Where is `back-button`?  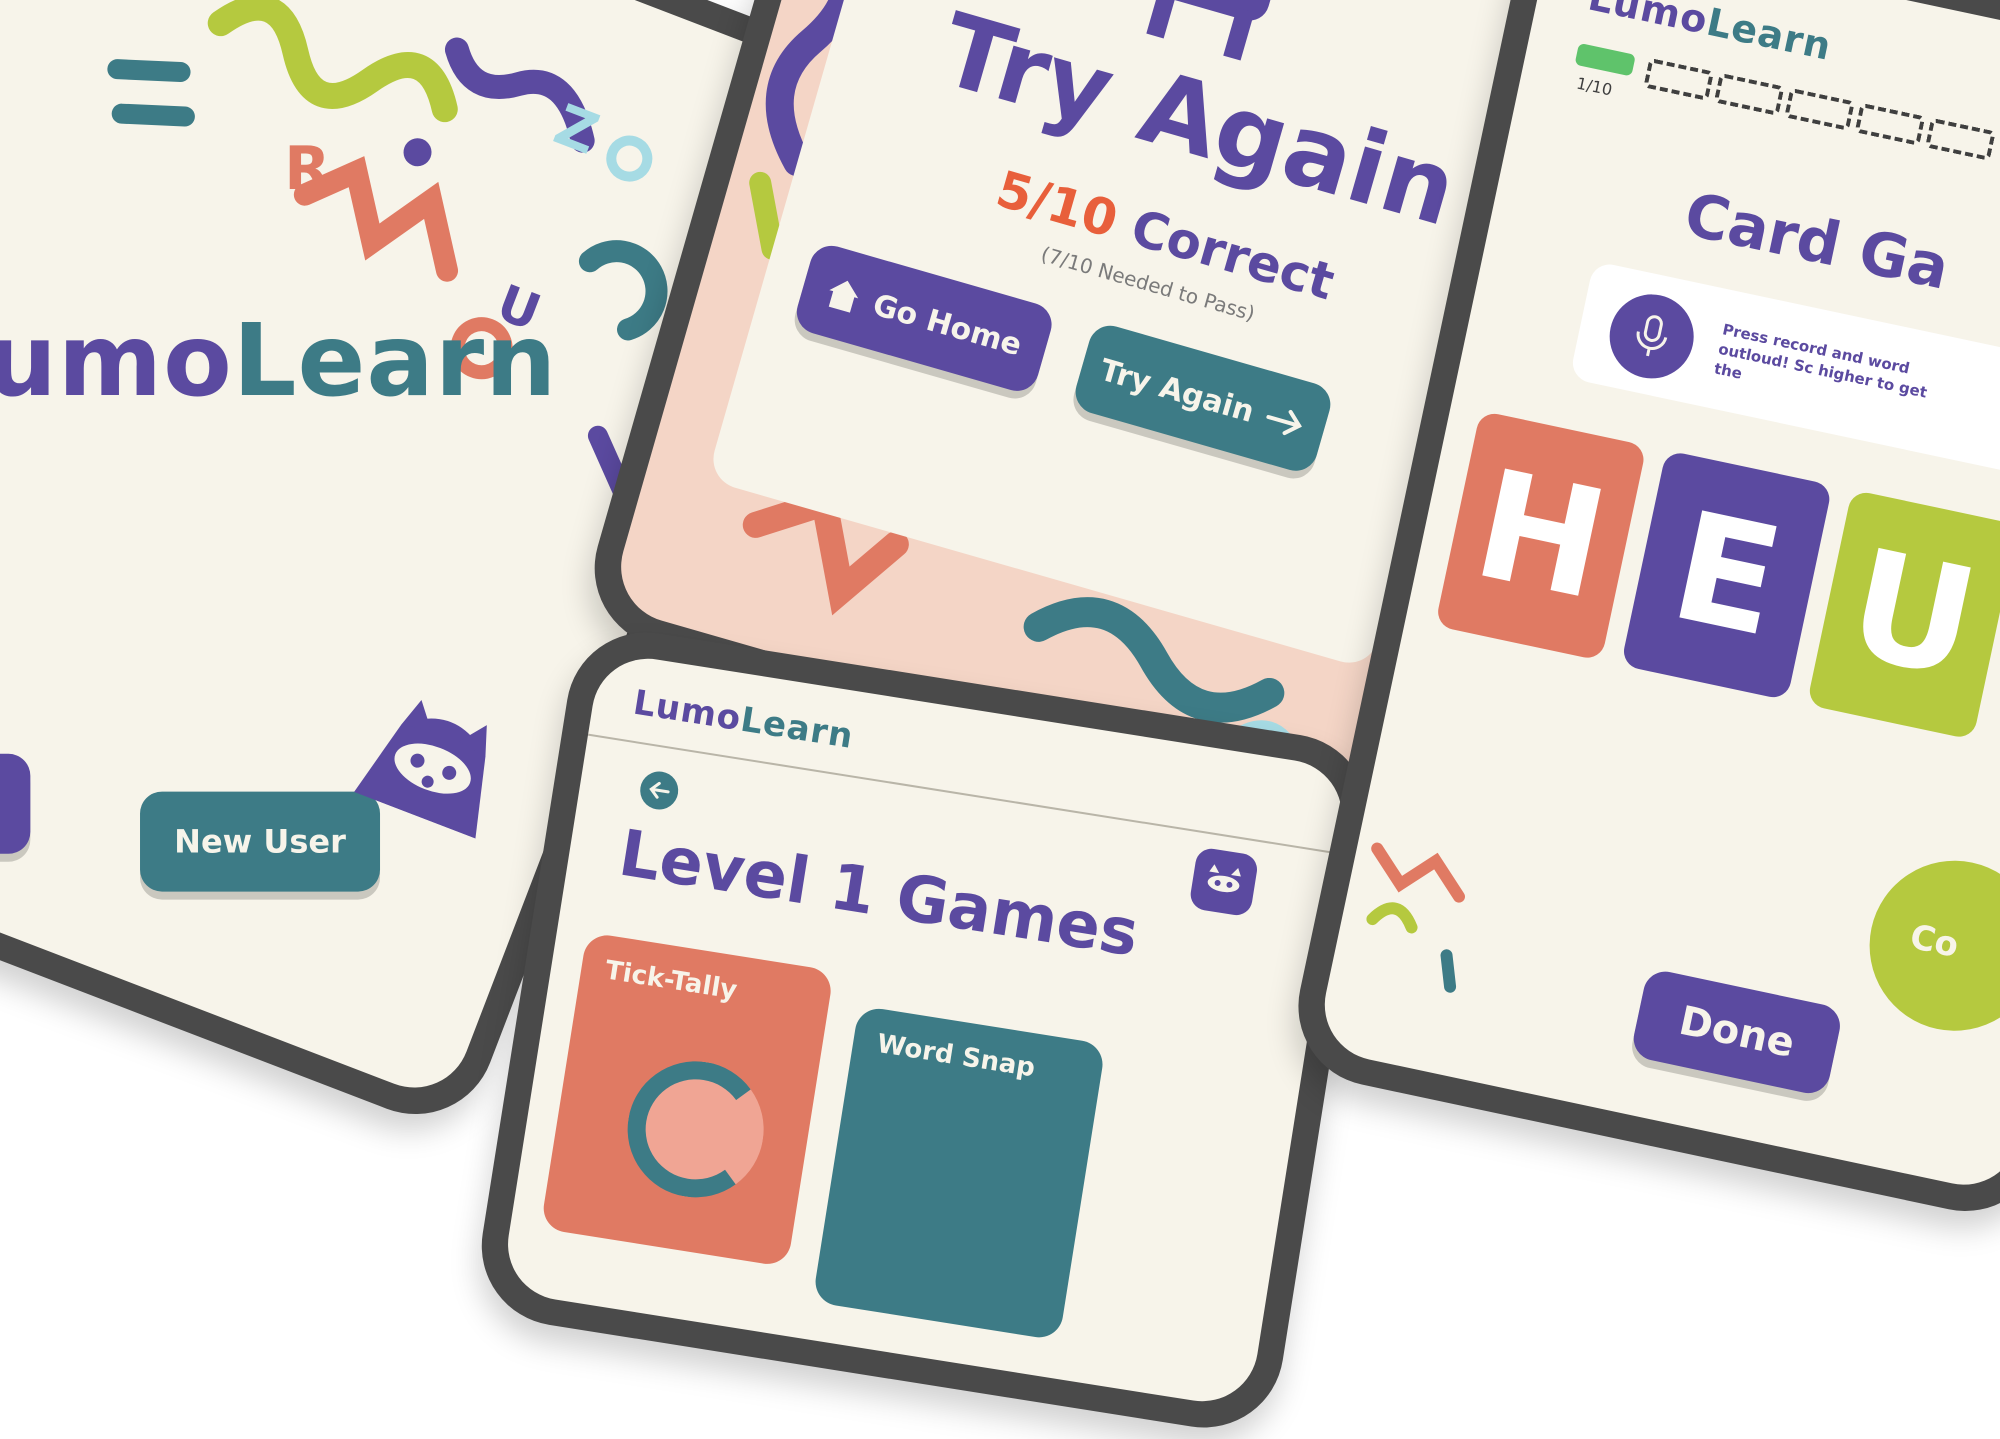 back-button is located at coordinates (659, 790).